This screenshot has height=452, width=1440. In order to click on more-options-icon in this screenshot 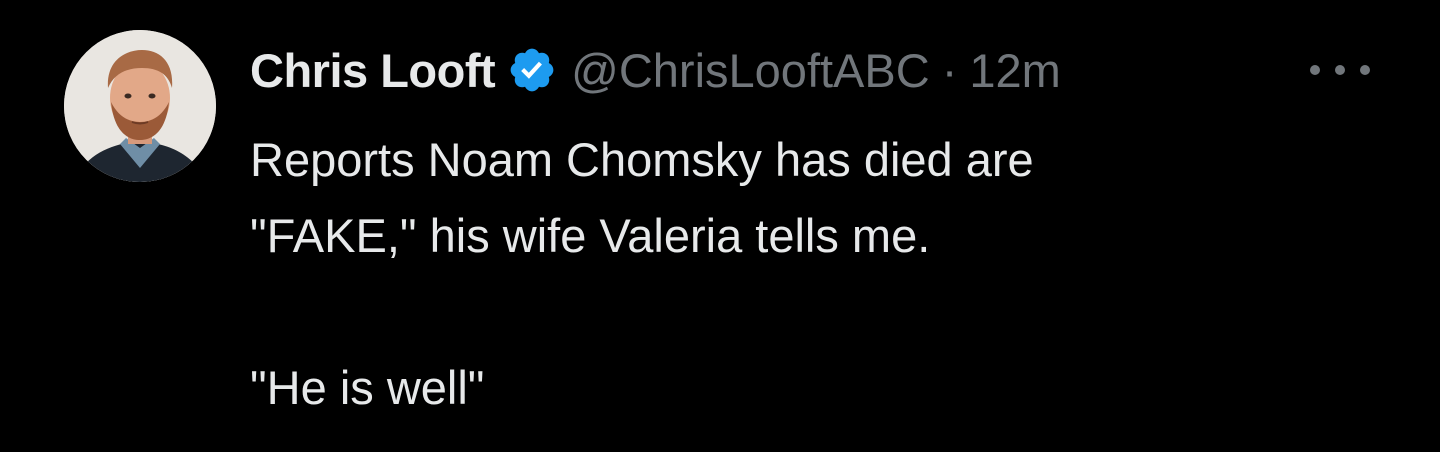, I will do `click(1340, 70)`.